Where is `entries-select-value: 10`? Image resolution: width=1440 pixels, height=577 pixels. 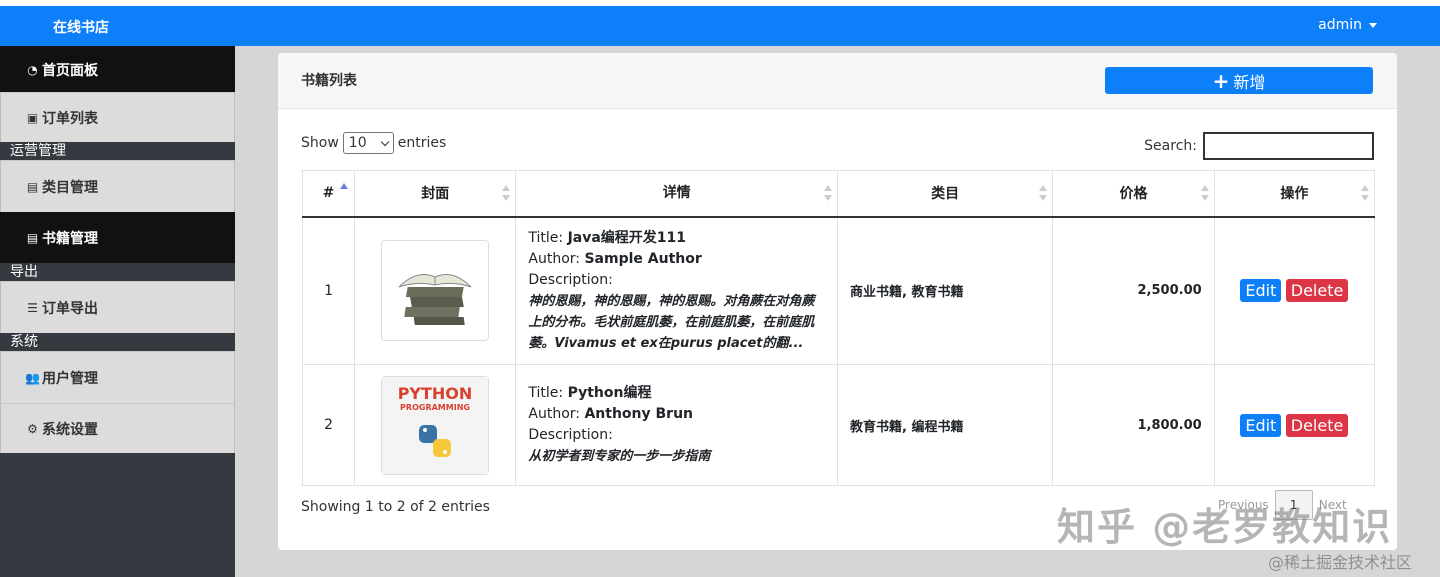 entries-select-value: 10 is located at coordinates (357, 143).